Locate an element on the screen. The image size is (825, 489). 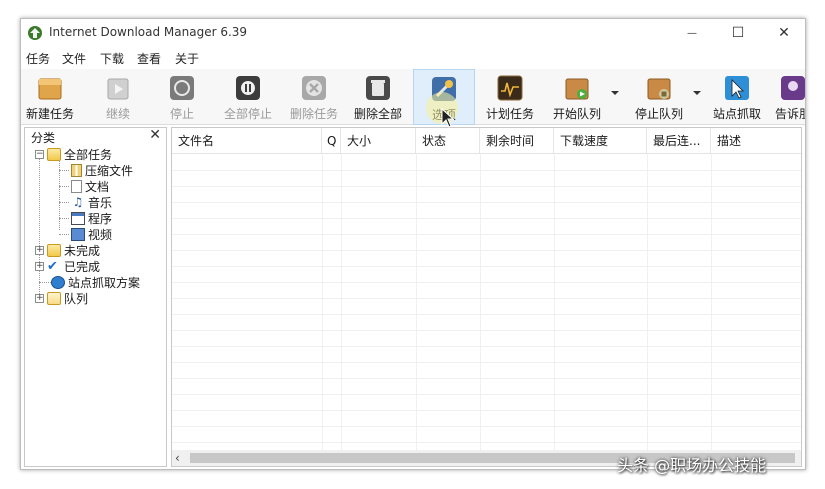
column-status: 状态 is located at coordinates (448, 141).